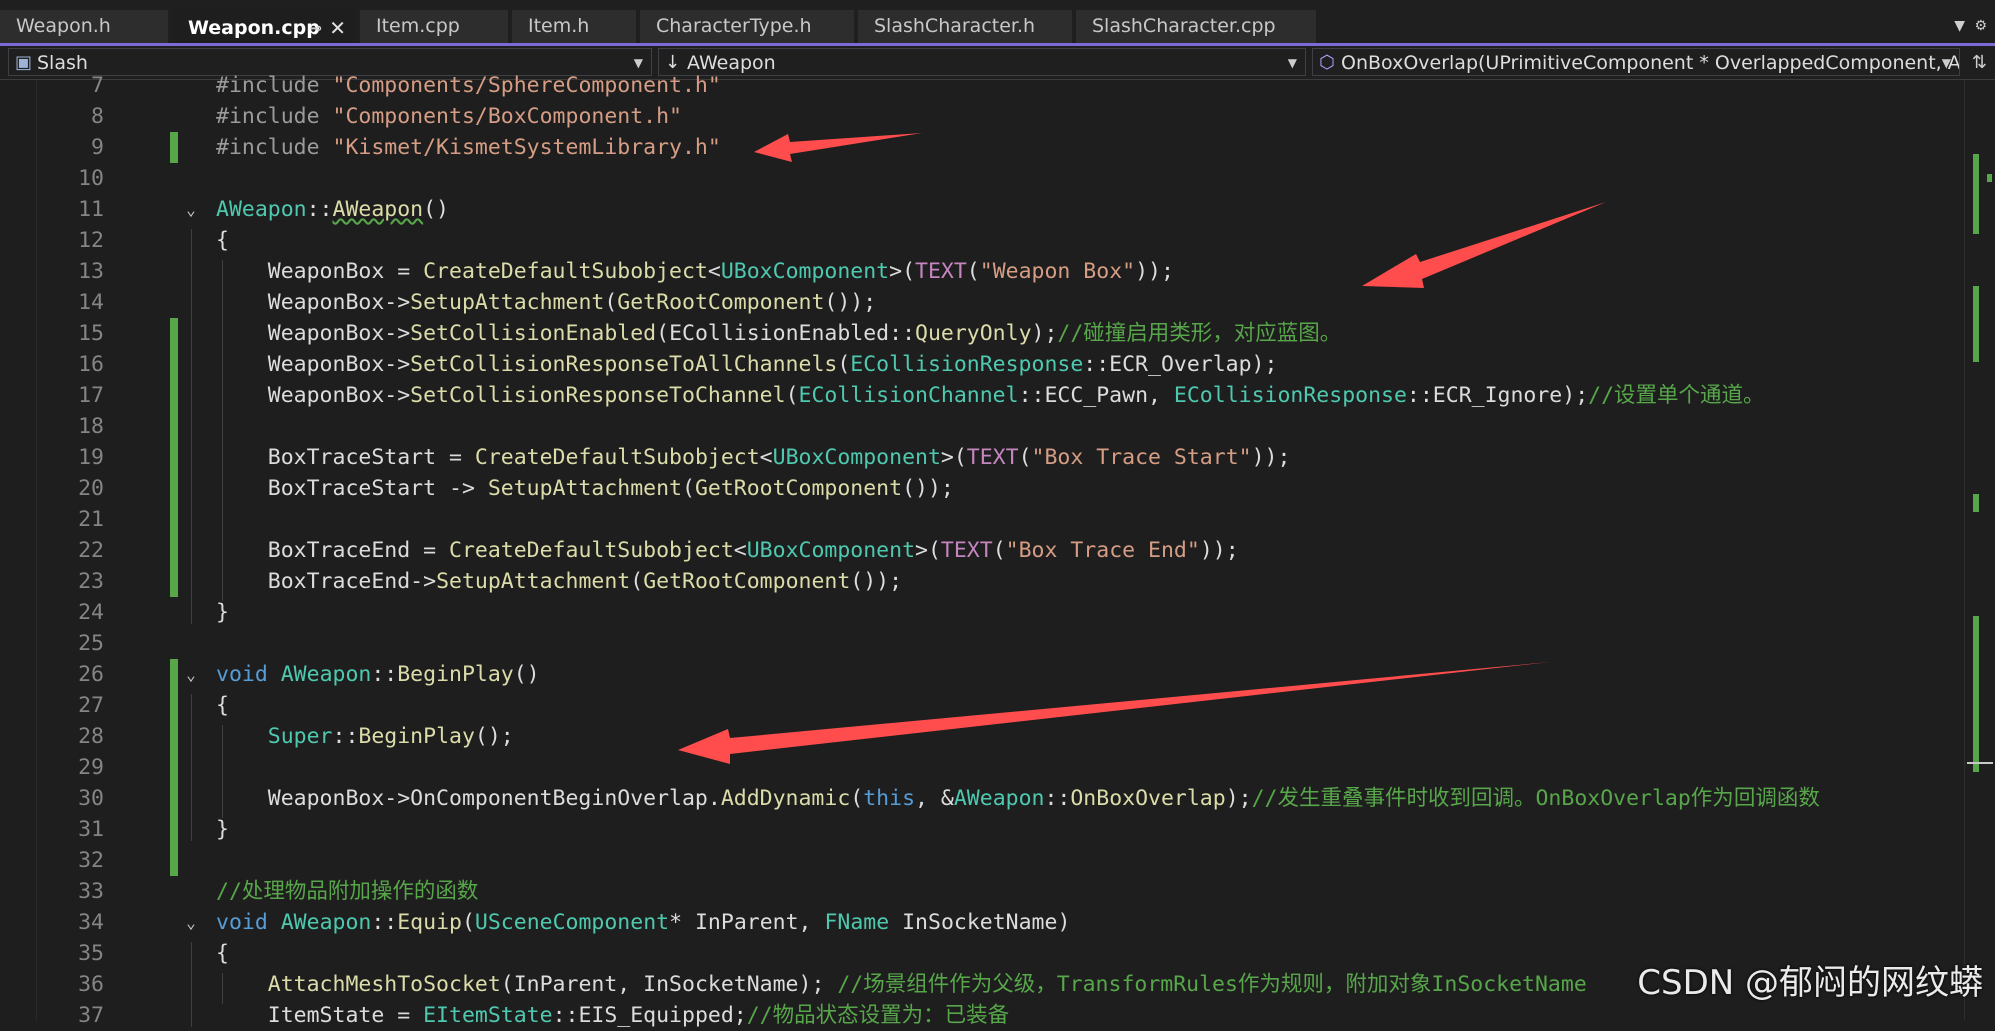 This screenshot has height=1031, width=1995. What do you see at coordinates (347, 891) in the screenshot?
I see `code-token: //处理物品附加操作的函数` at bounding box center [347, 891].